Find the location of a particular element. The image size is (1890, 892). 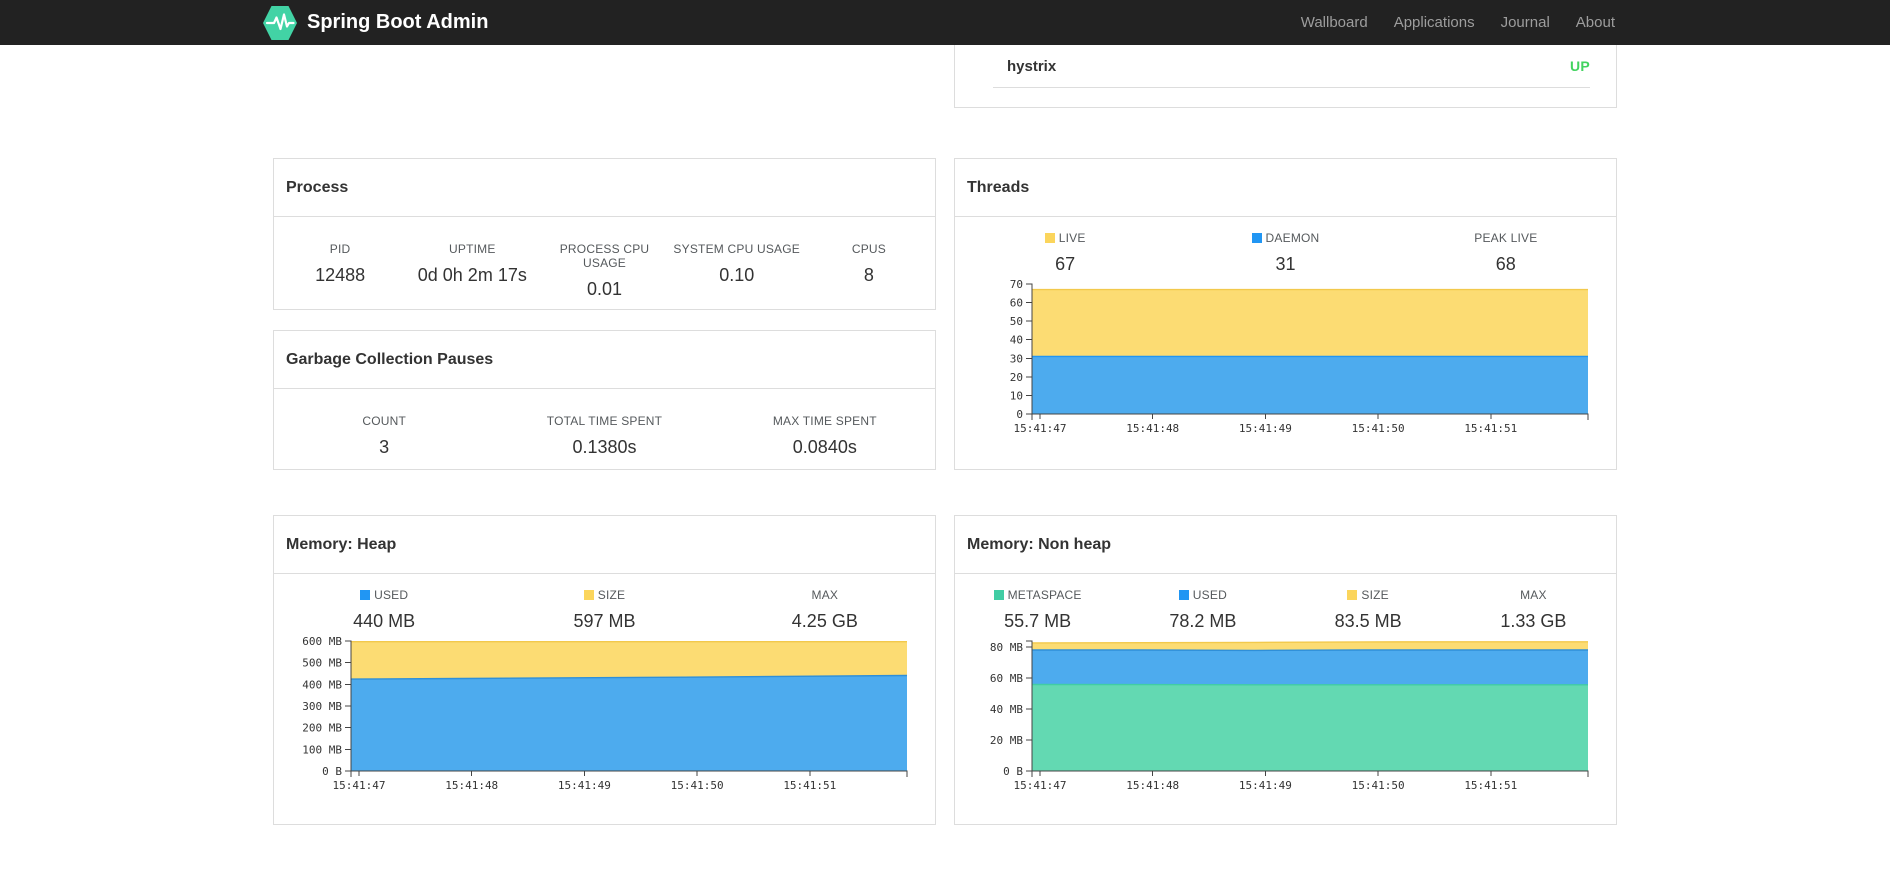

heap-legend: USED 440 MB SIZE 597 MB MAX 4.25 GB is located at coordinates (604, 603).